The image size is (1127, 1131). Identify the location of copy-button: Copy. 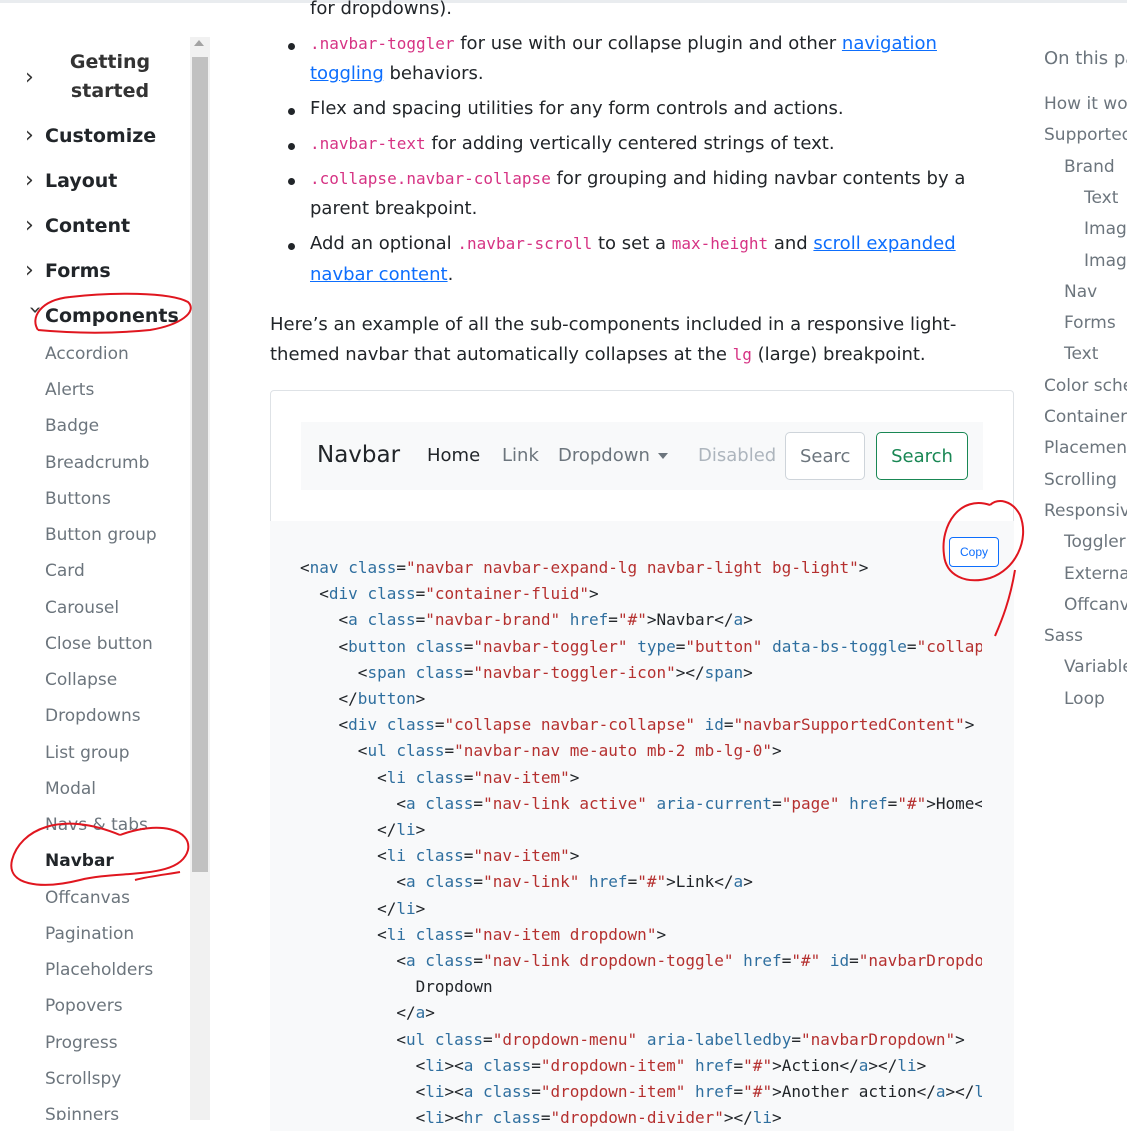
(974, 552).